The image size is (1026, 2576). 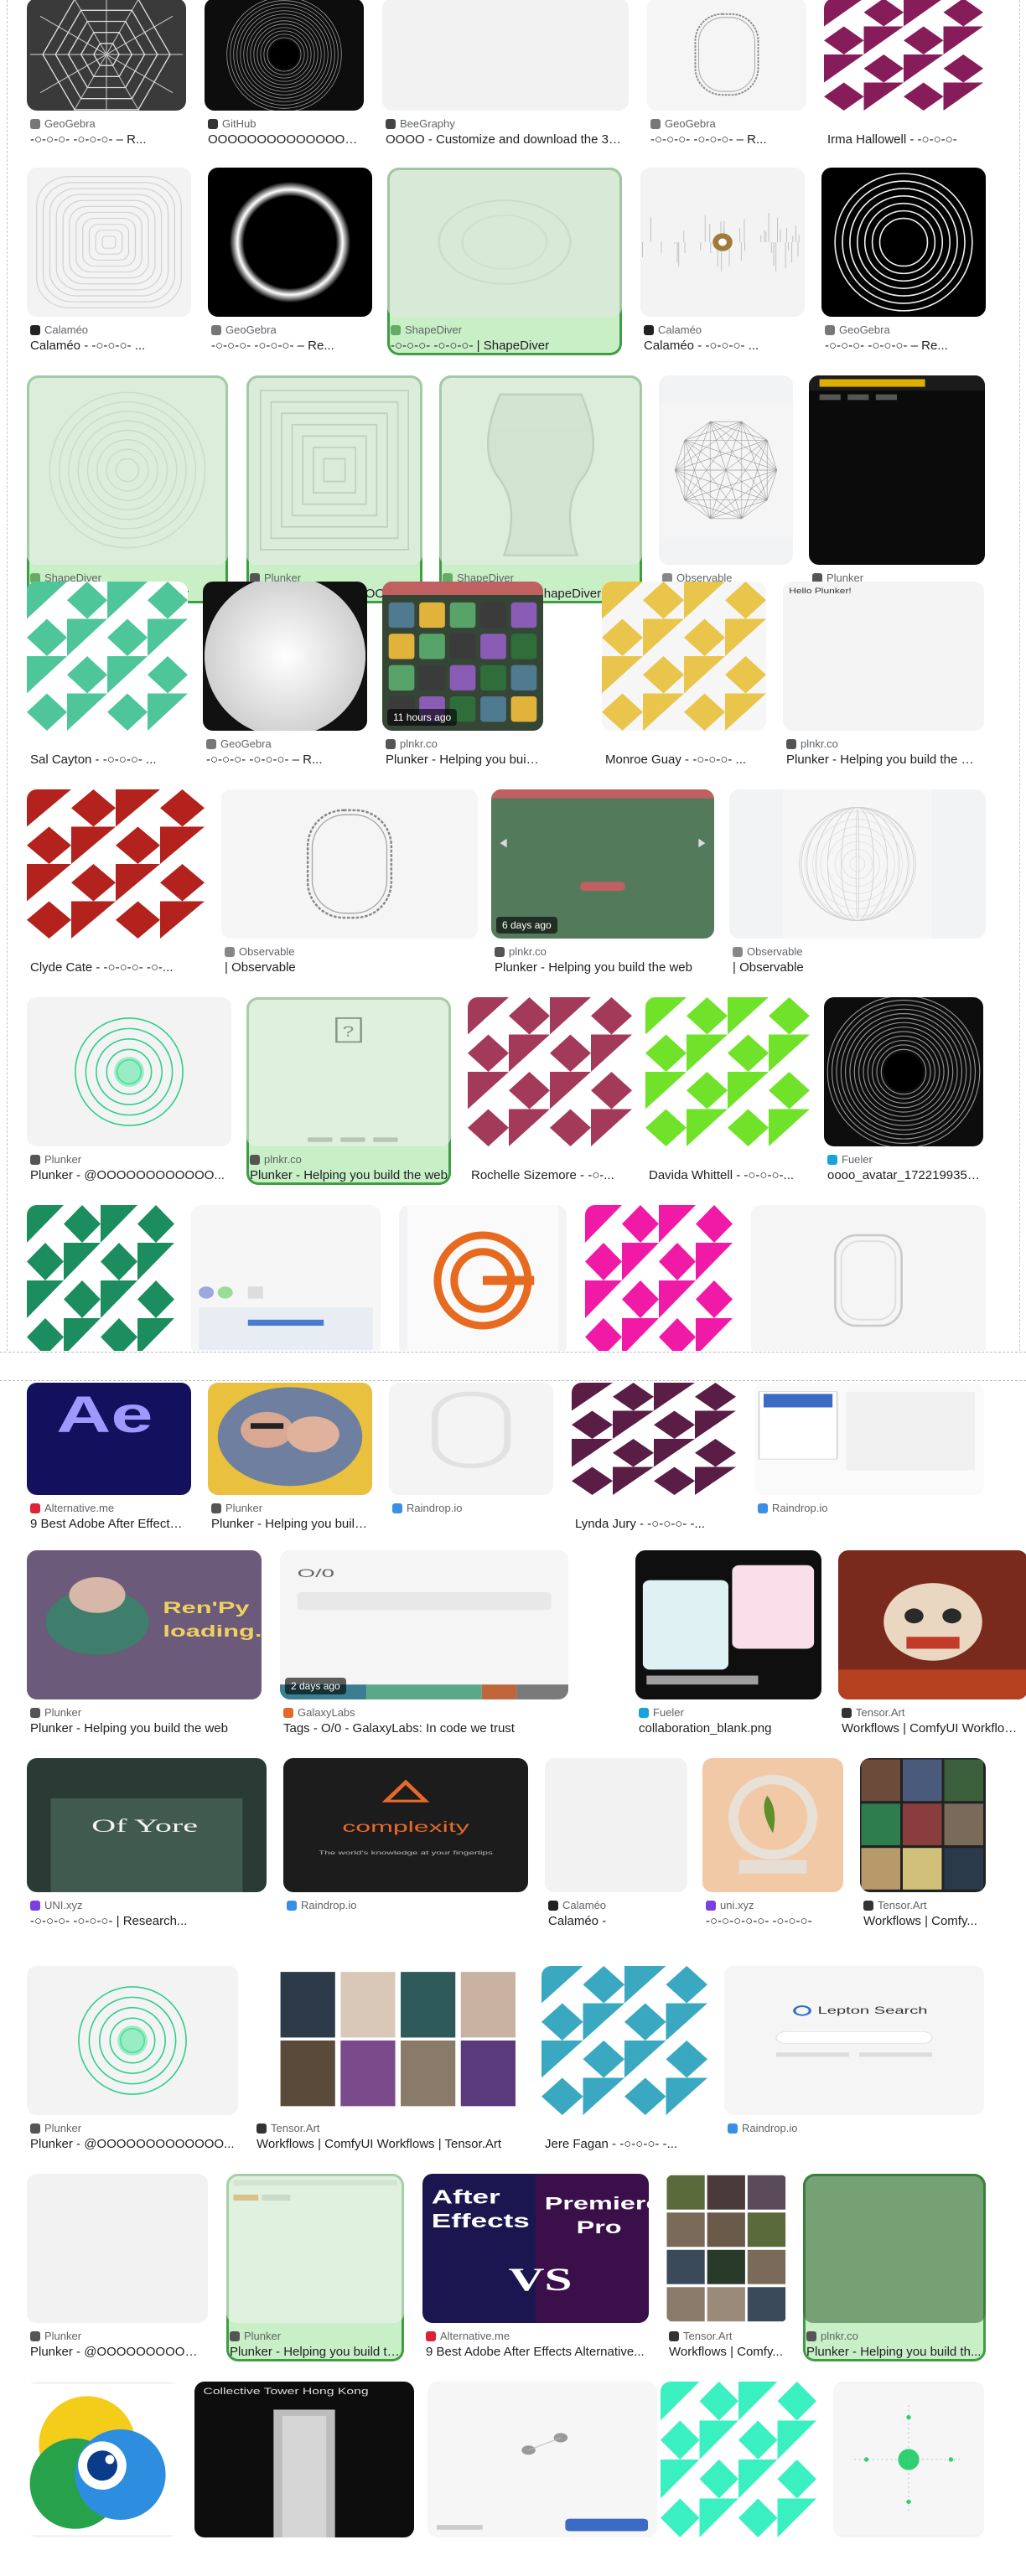 I want to click on result-thumbnail: Of Yore, so click(x=147, y=1825).